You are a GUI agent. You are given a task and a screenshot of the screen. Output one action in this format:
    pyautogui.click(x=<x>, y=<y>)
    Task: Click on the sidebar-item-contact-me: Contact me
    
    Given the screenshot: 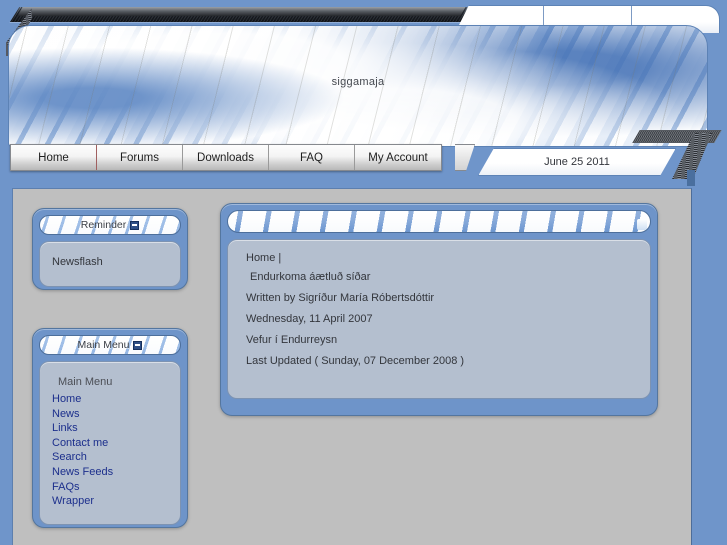 What is the action you would take?
    pyautogui.click(x=110, y=443)
    